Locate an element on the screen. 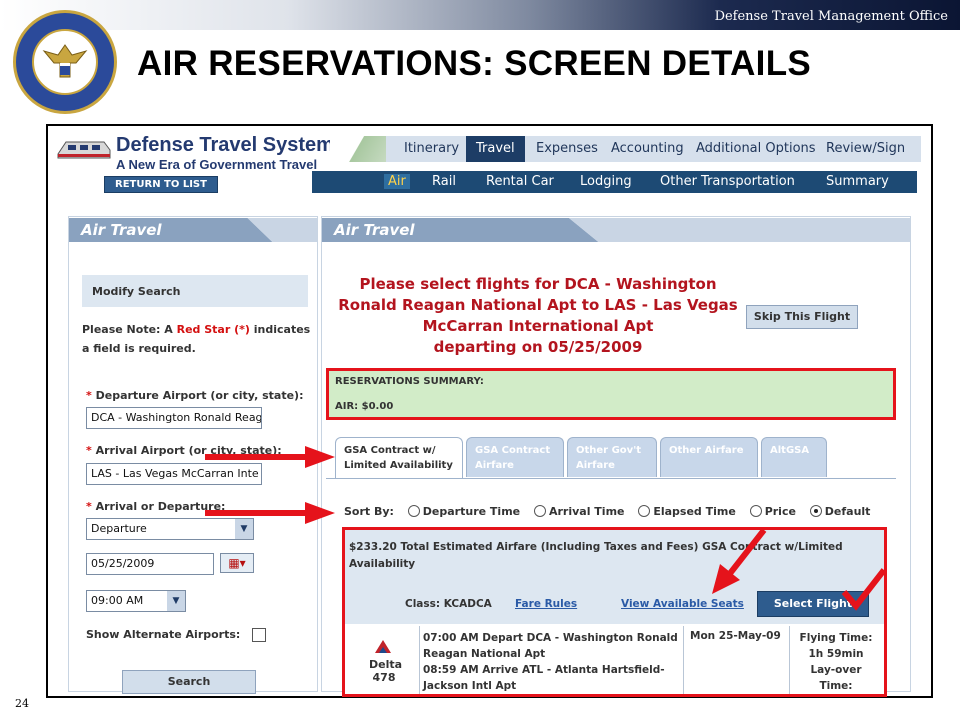 Image resolution: width=960 pixels, height=720 pixels. tab-divider is located at coordinates (611, 478).